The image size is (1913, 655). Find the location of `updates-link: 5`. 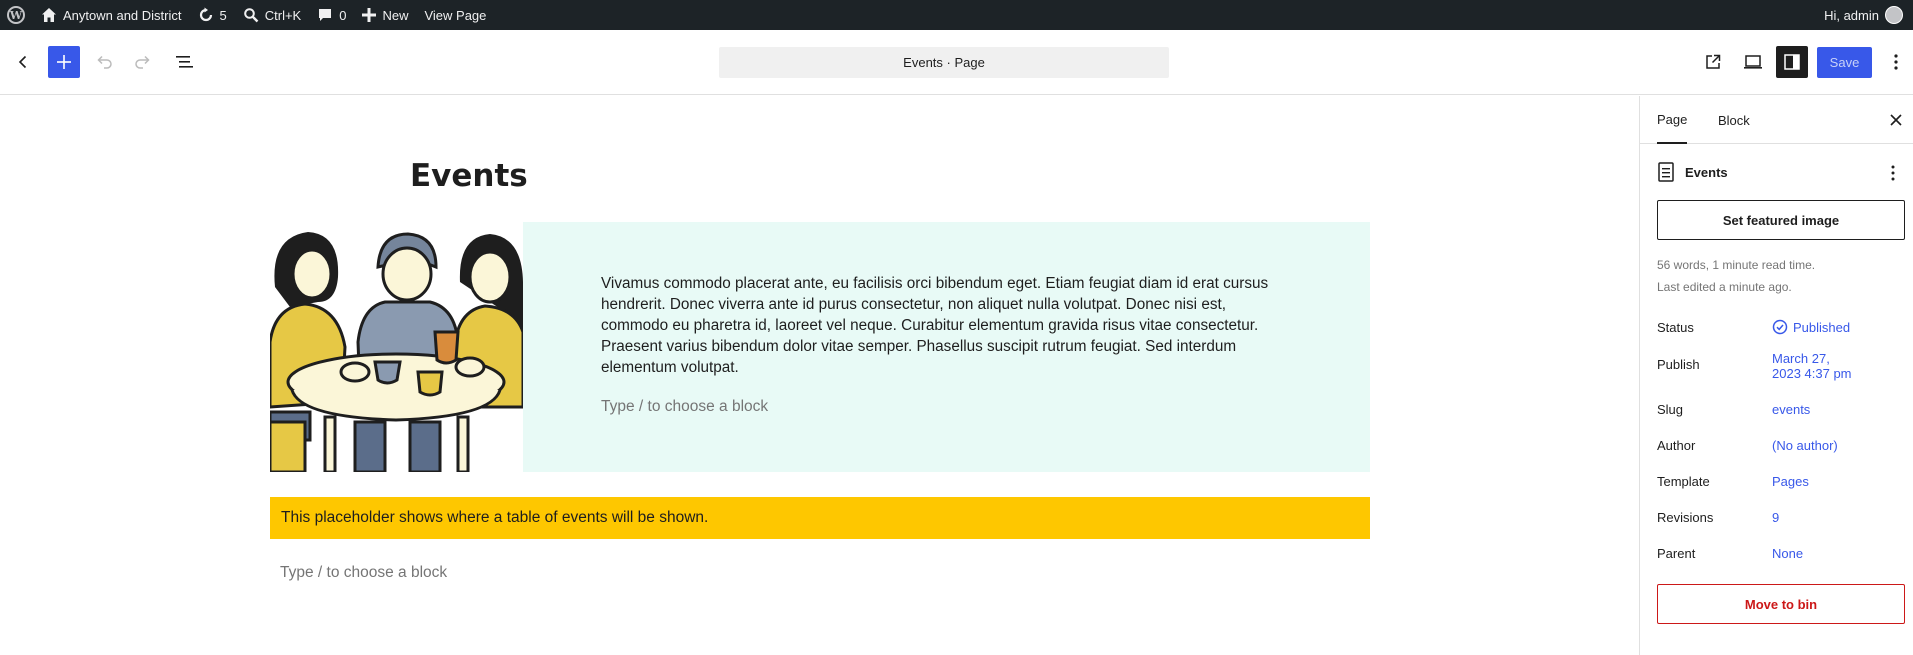

updates-link: 5 is located at coordinates (212, 15).